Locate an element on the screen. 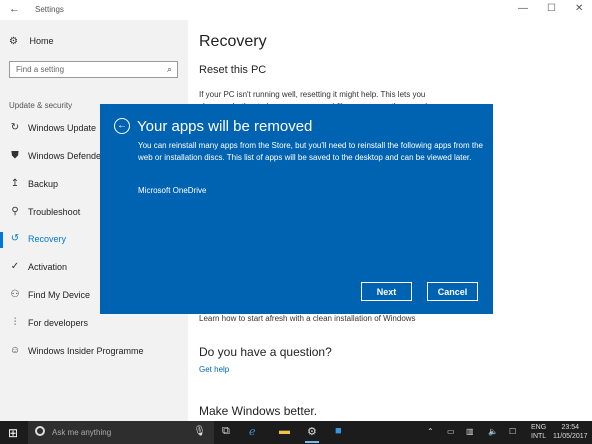  file-explorer-icon: ▬ is located at coordinates (284, 431).